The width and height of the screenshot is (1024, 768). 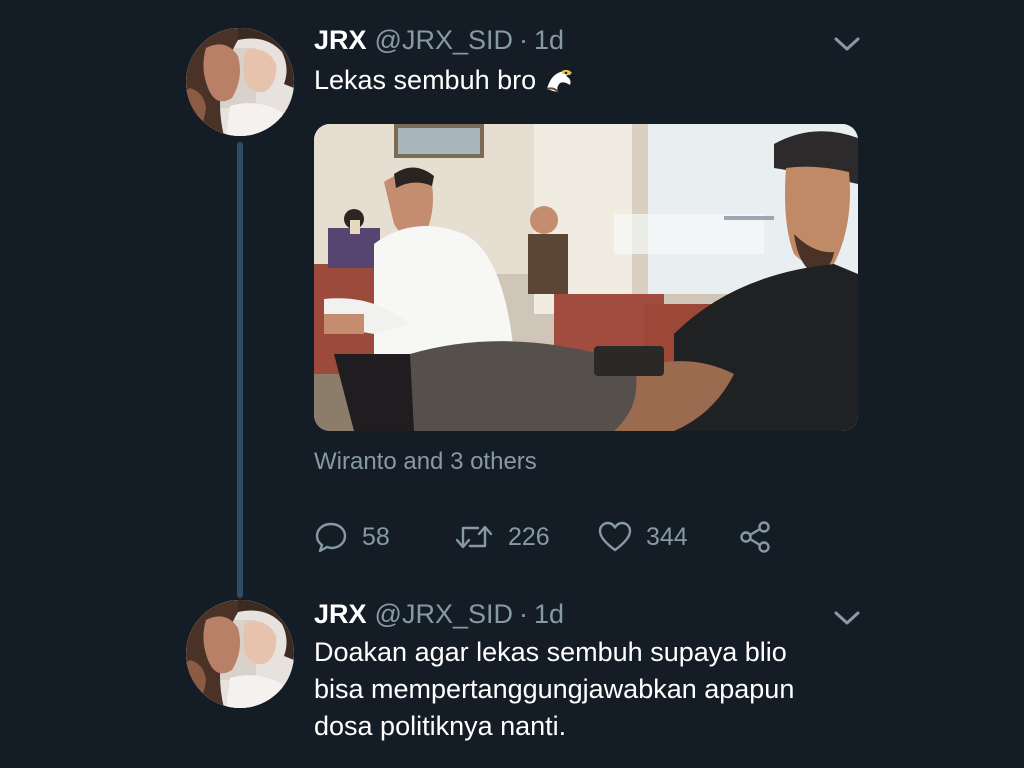 I want to click on retweet-icon, so click(x=474, y=537).